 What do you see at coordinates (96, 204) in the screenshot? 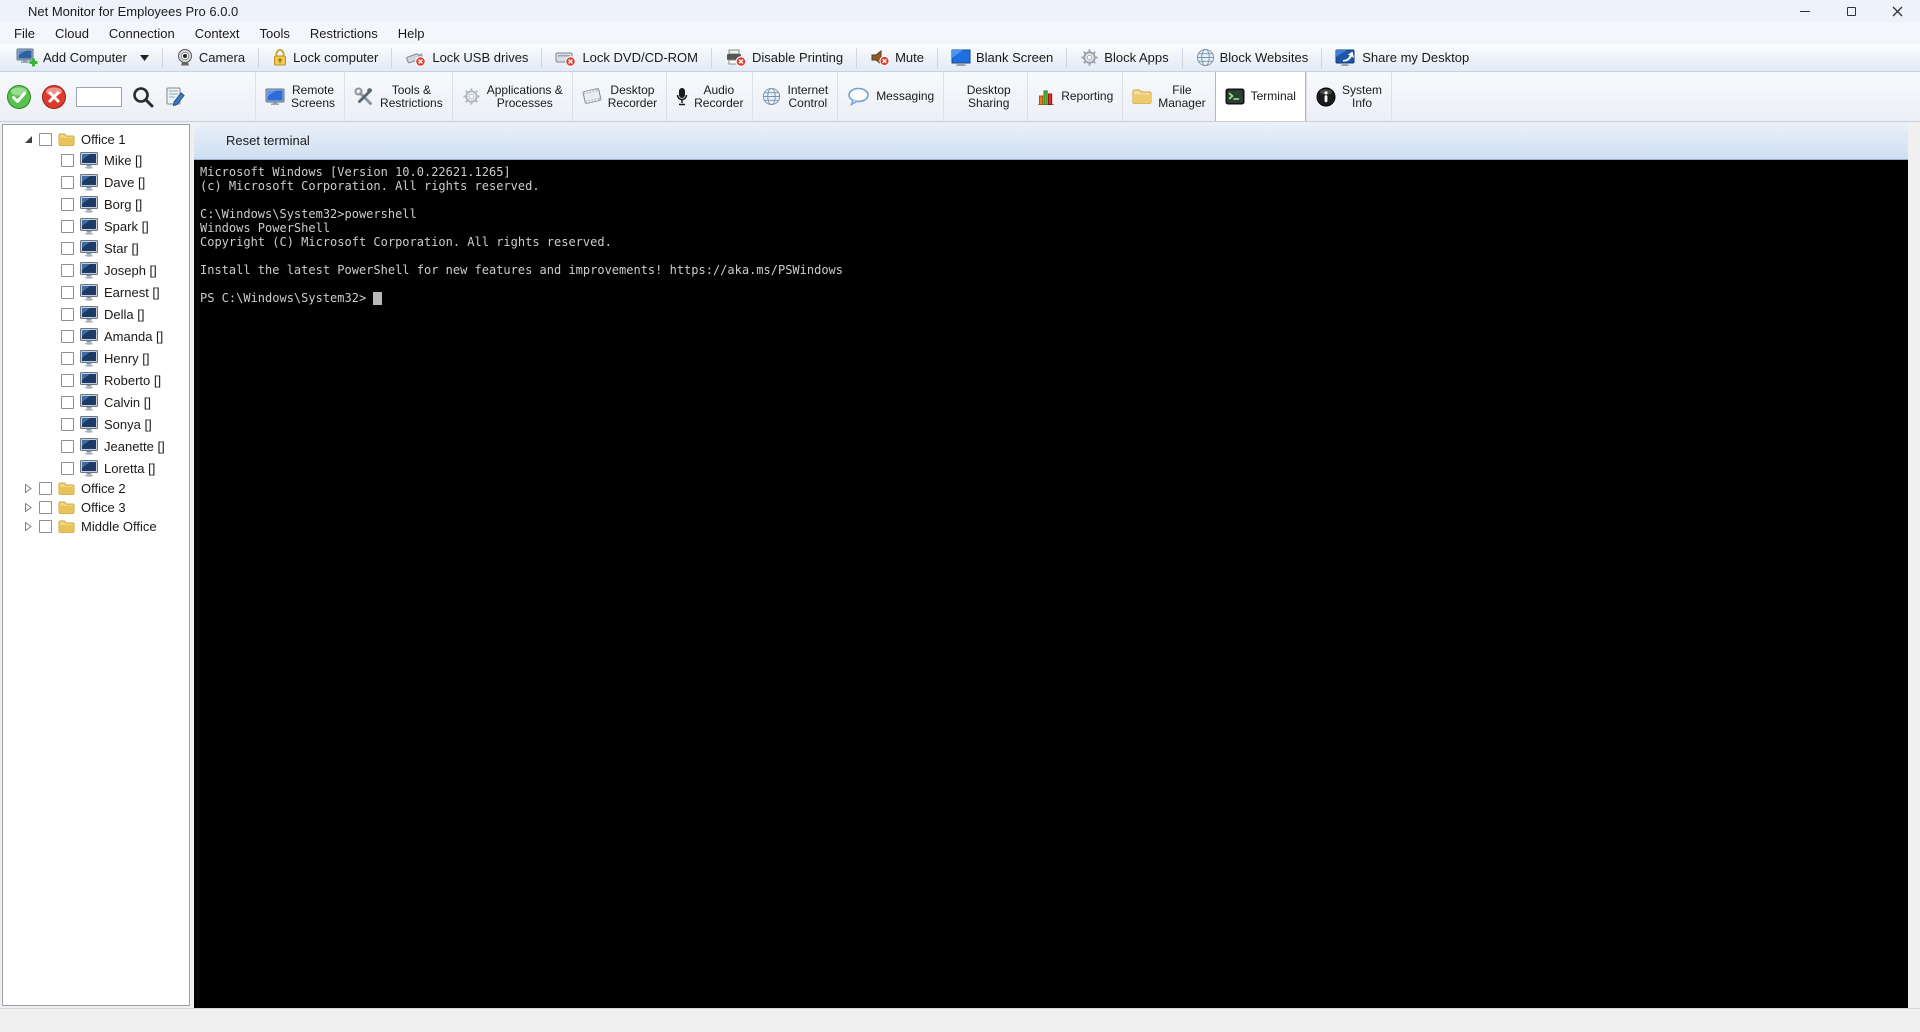
I see `tree-item-borg: Borg []` at bounding box center [96, 204].